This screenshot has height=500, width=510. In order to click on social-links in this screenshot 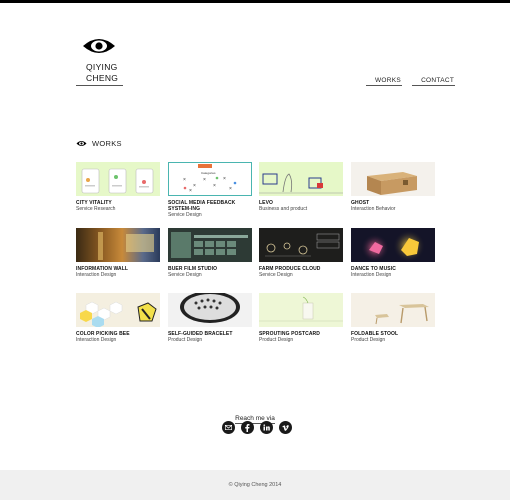, I will do `click(257, 427)`.